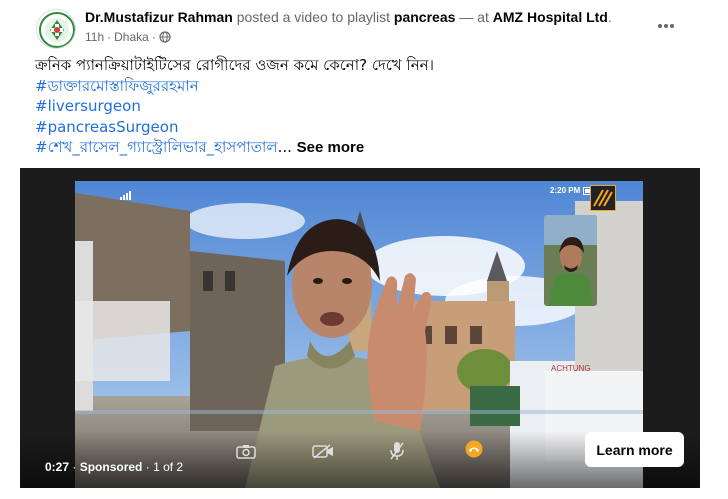 This screenshot has height=499, width=728. Describe the element at coordinates (106, 127) in the screenshot. I see `hashtag-link: #pancreasSurgeon` at that location.